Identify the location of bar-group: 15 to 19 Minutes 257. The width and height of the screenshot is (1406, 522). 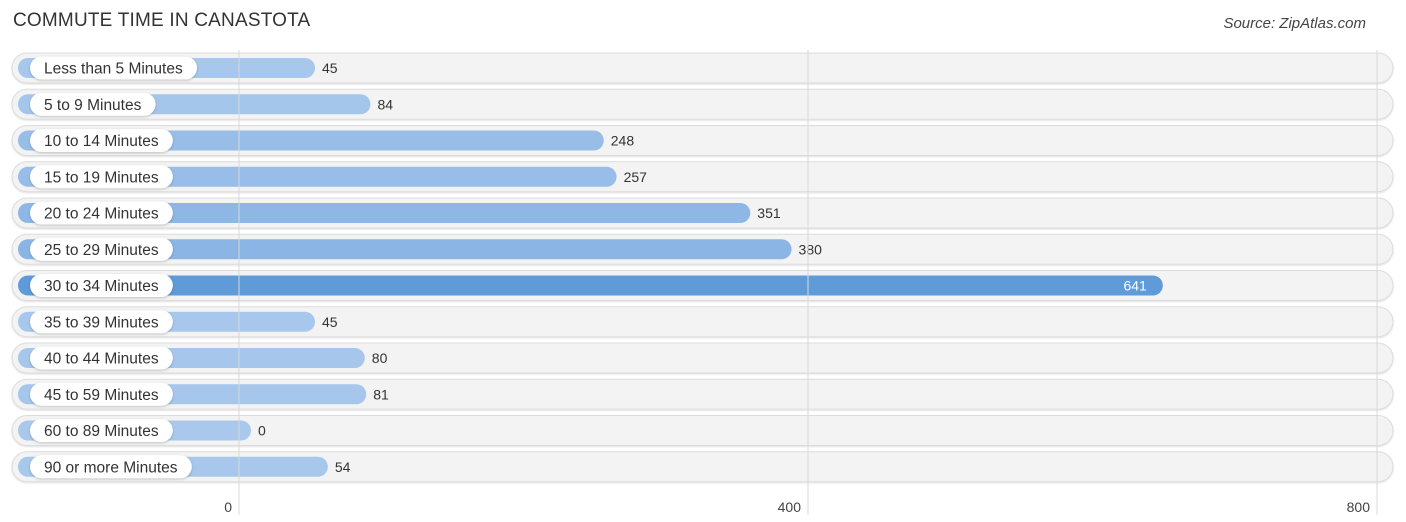
(333, 177).